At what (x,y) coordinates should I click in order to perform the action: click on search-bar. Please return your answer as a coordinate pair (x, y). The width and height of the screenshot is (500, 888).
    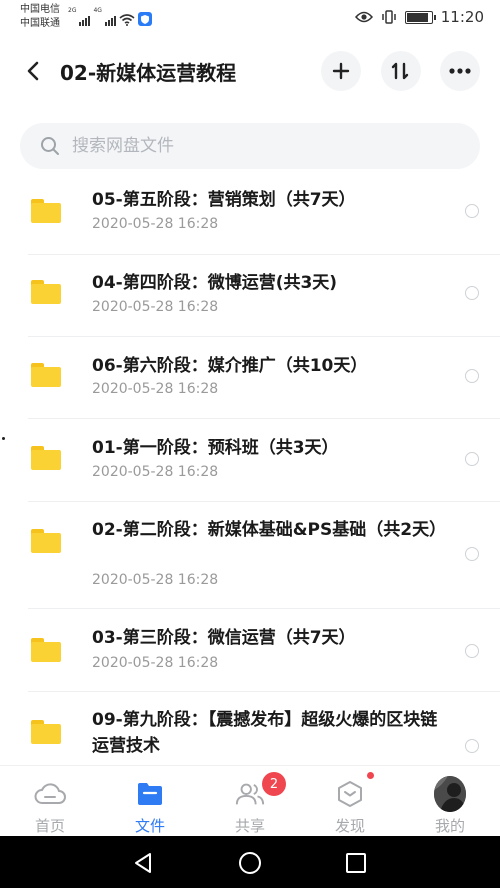
    Looking at the image, I should click on (250, 146).